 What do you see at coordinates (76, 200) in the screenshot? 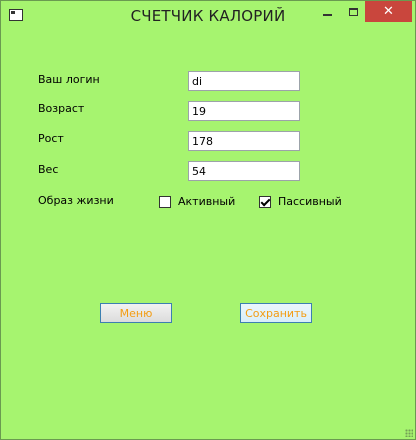
I see `lifestyle-label: Образ жизни` at bounding box center [76, 200].